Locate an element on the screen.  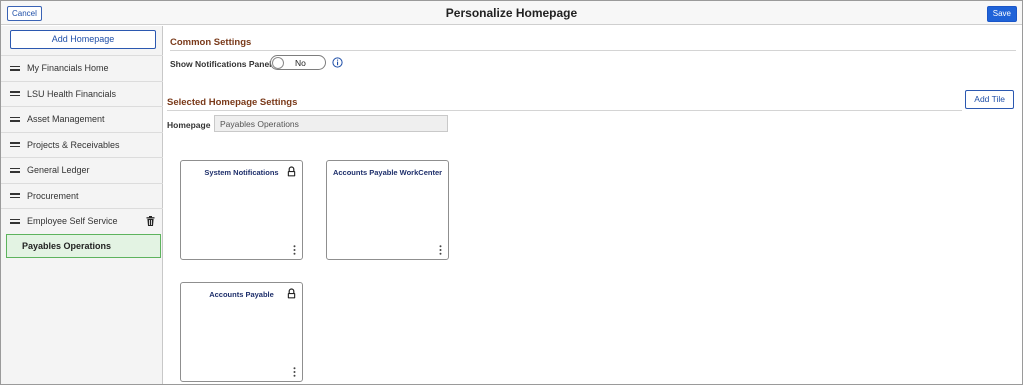
sidebar-item-label: My Financials Home is located at coordinates (68, 68).